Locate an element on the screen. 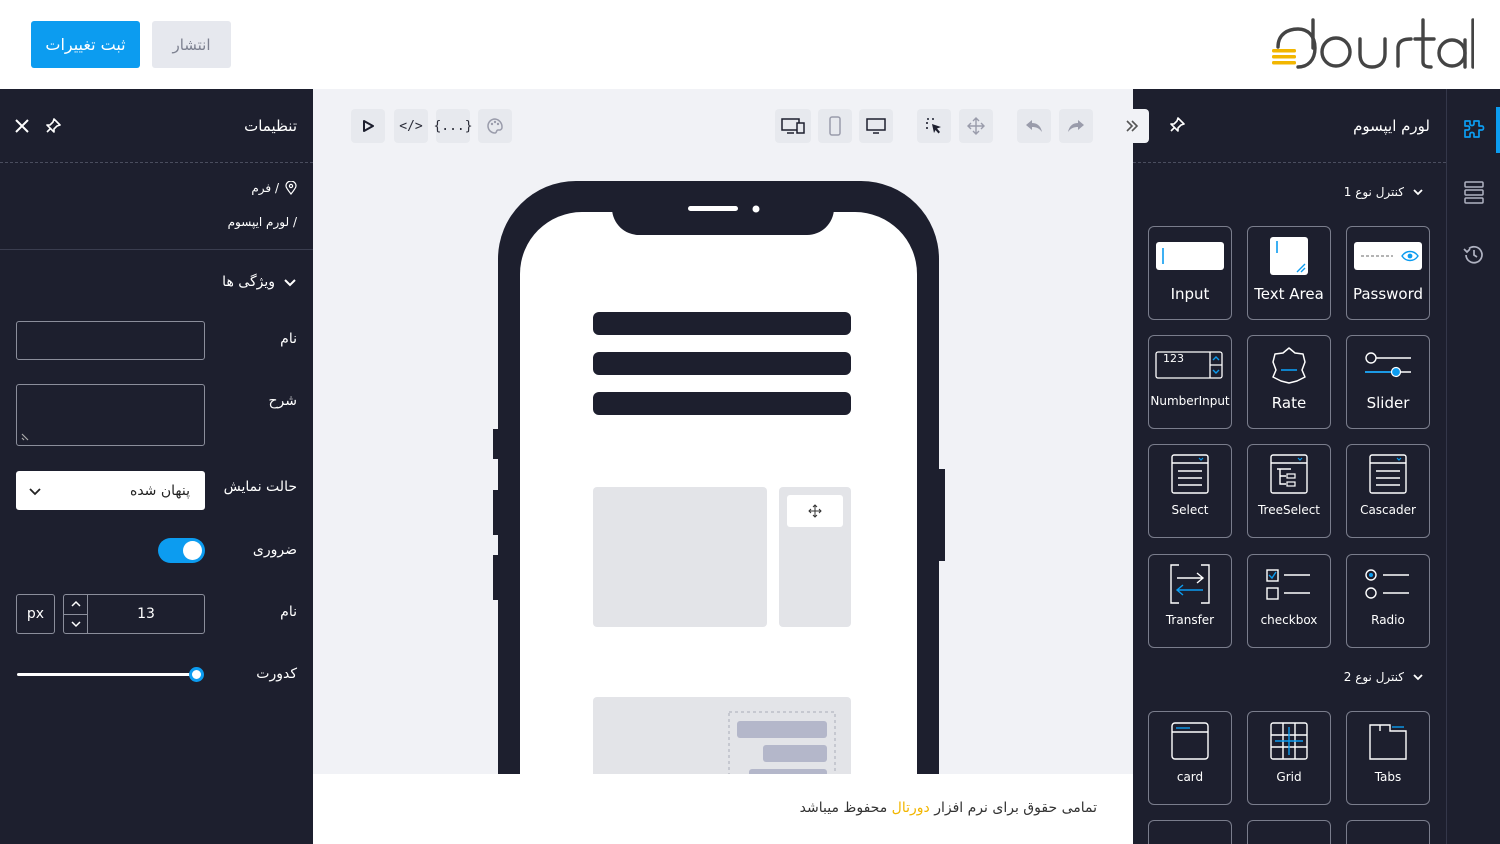  increment-button is located at coordinates (75, 605).